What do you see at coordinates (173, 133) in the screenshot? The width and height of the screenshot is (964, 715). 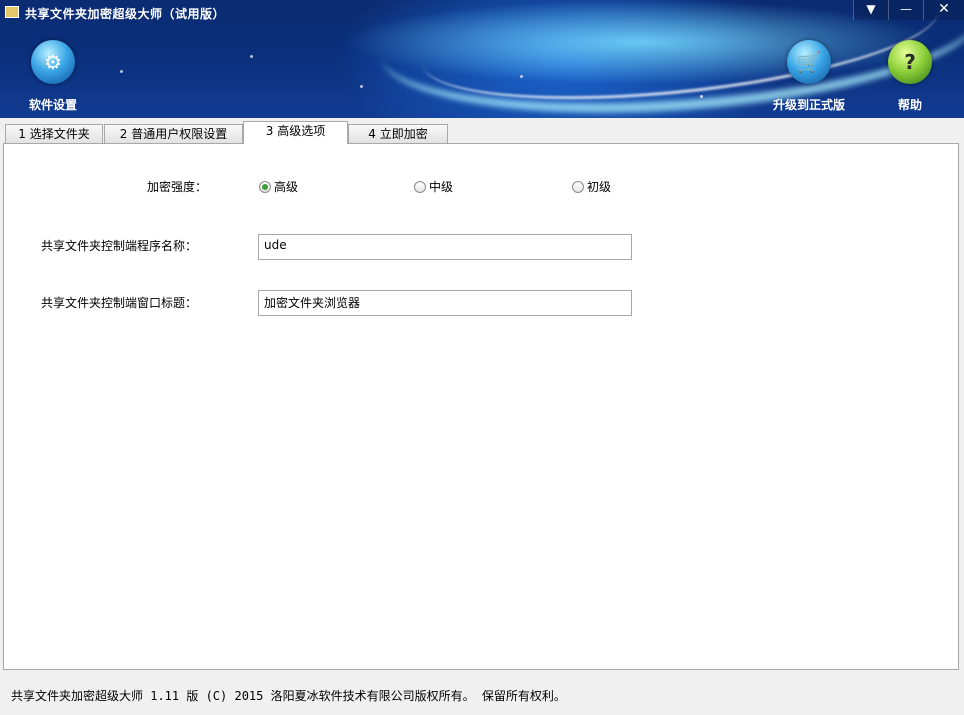 I see `tab-user-permissions: 2 普通用户权限设置` at bounding box center [173, 133].